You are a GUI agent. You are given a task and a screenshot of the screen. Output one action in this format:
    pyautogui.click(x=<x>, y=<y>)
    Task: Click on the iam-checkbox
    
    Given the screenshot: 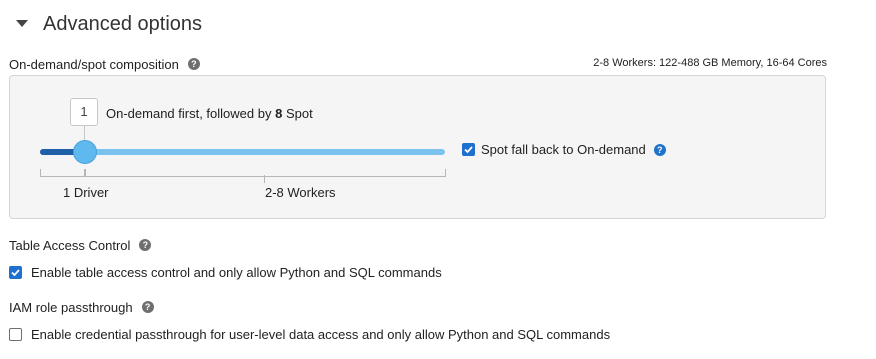 What is the action you would take?
    pyautogui.click(x=15, y=334)
    